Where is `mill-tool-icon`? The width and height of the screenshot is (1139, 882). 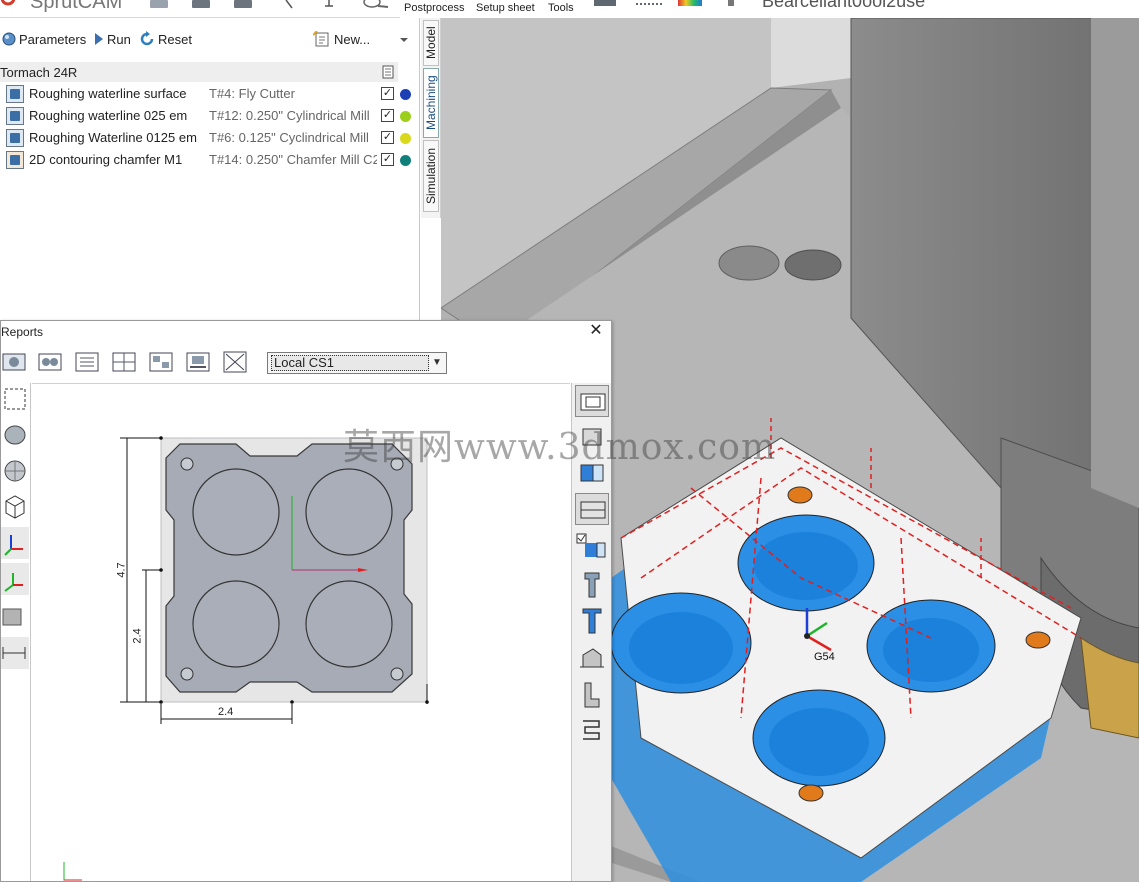
mill-tool-icon is located at coordinates (592, 621).